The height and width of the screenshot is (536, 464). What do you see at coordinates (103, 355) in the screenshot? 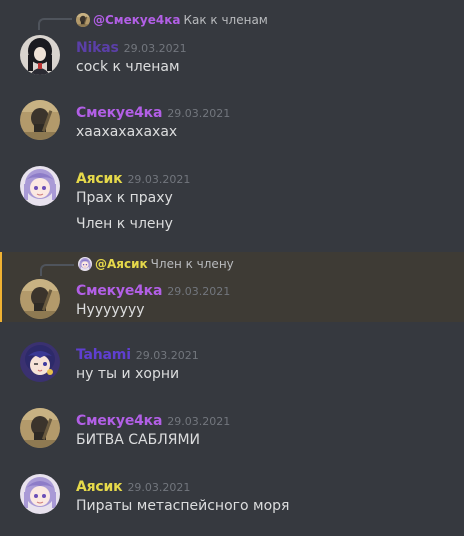
I see `username: Tahami` at bounding box center [103, 355].